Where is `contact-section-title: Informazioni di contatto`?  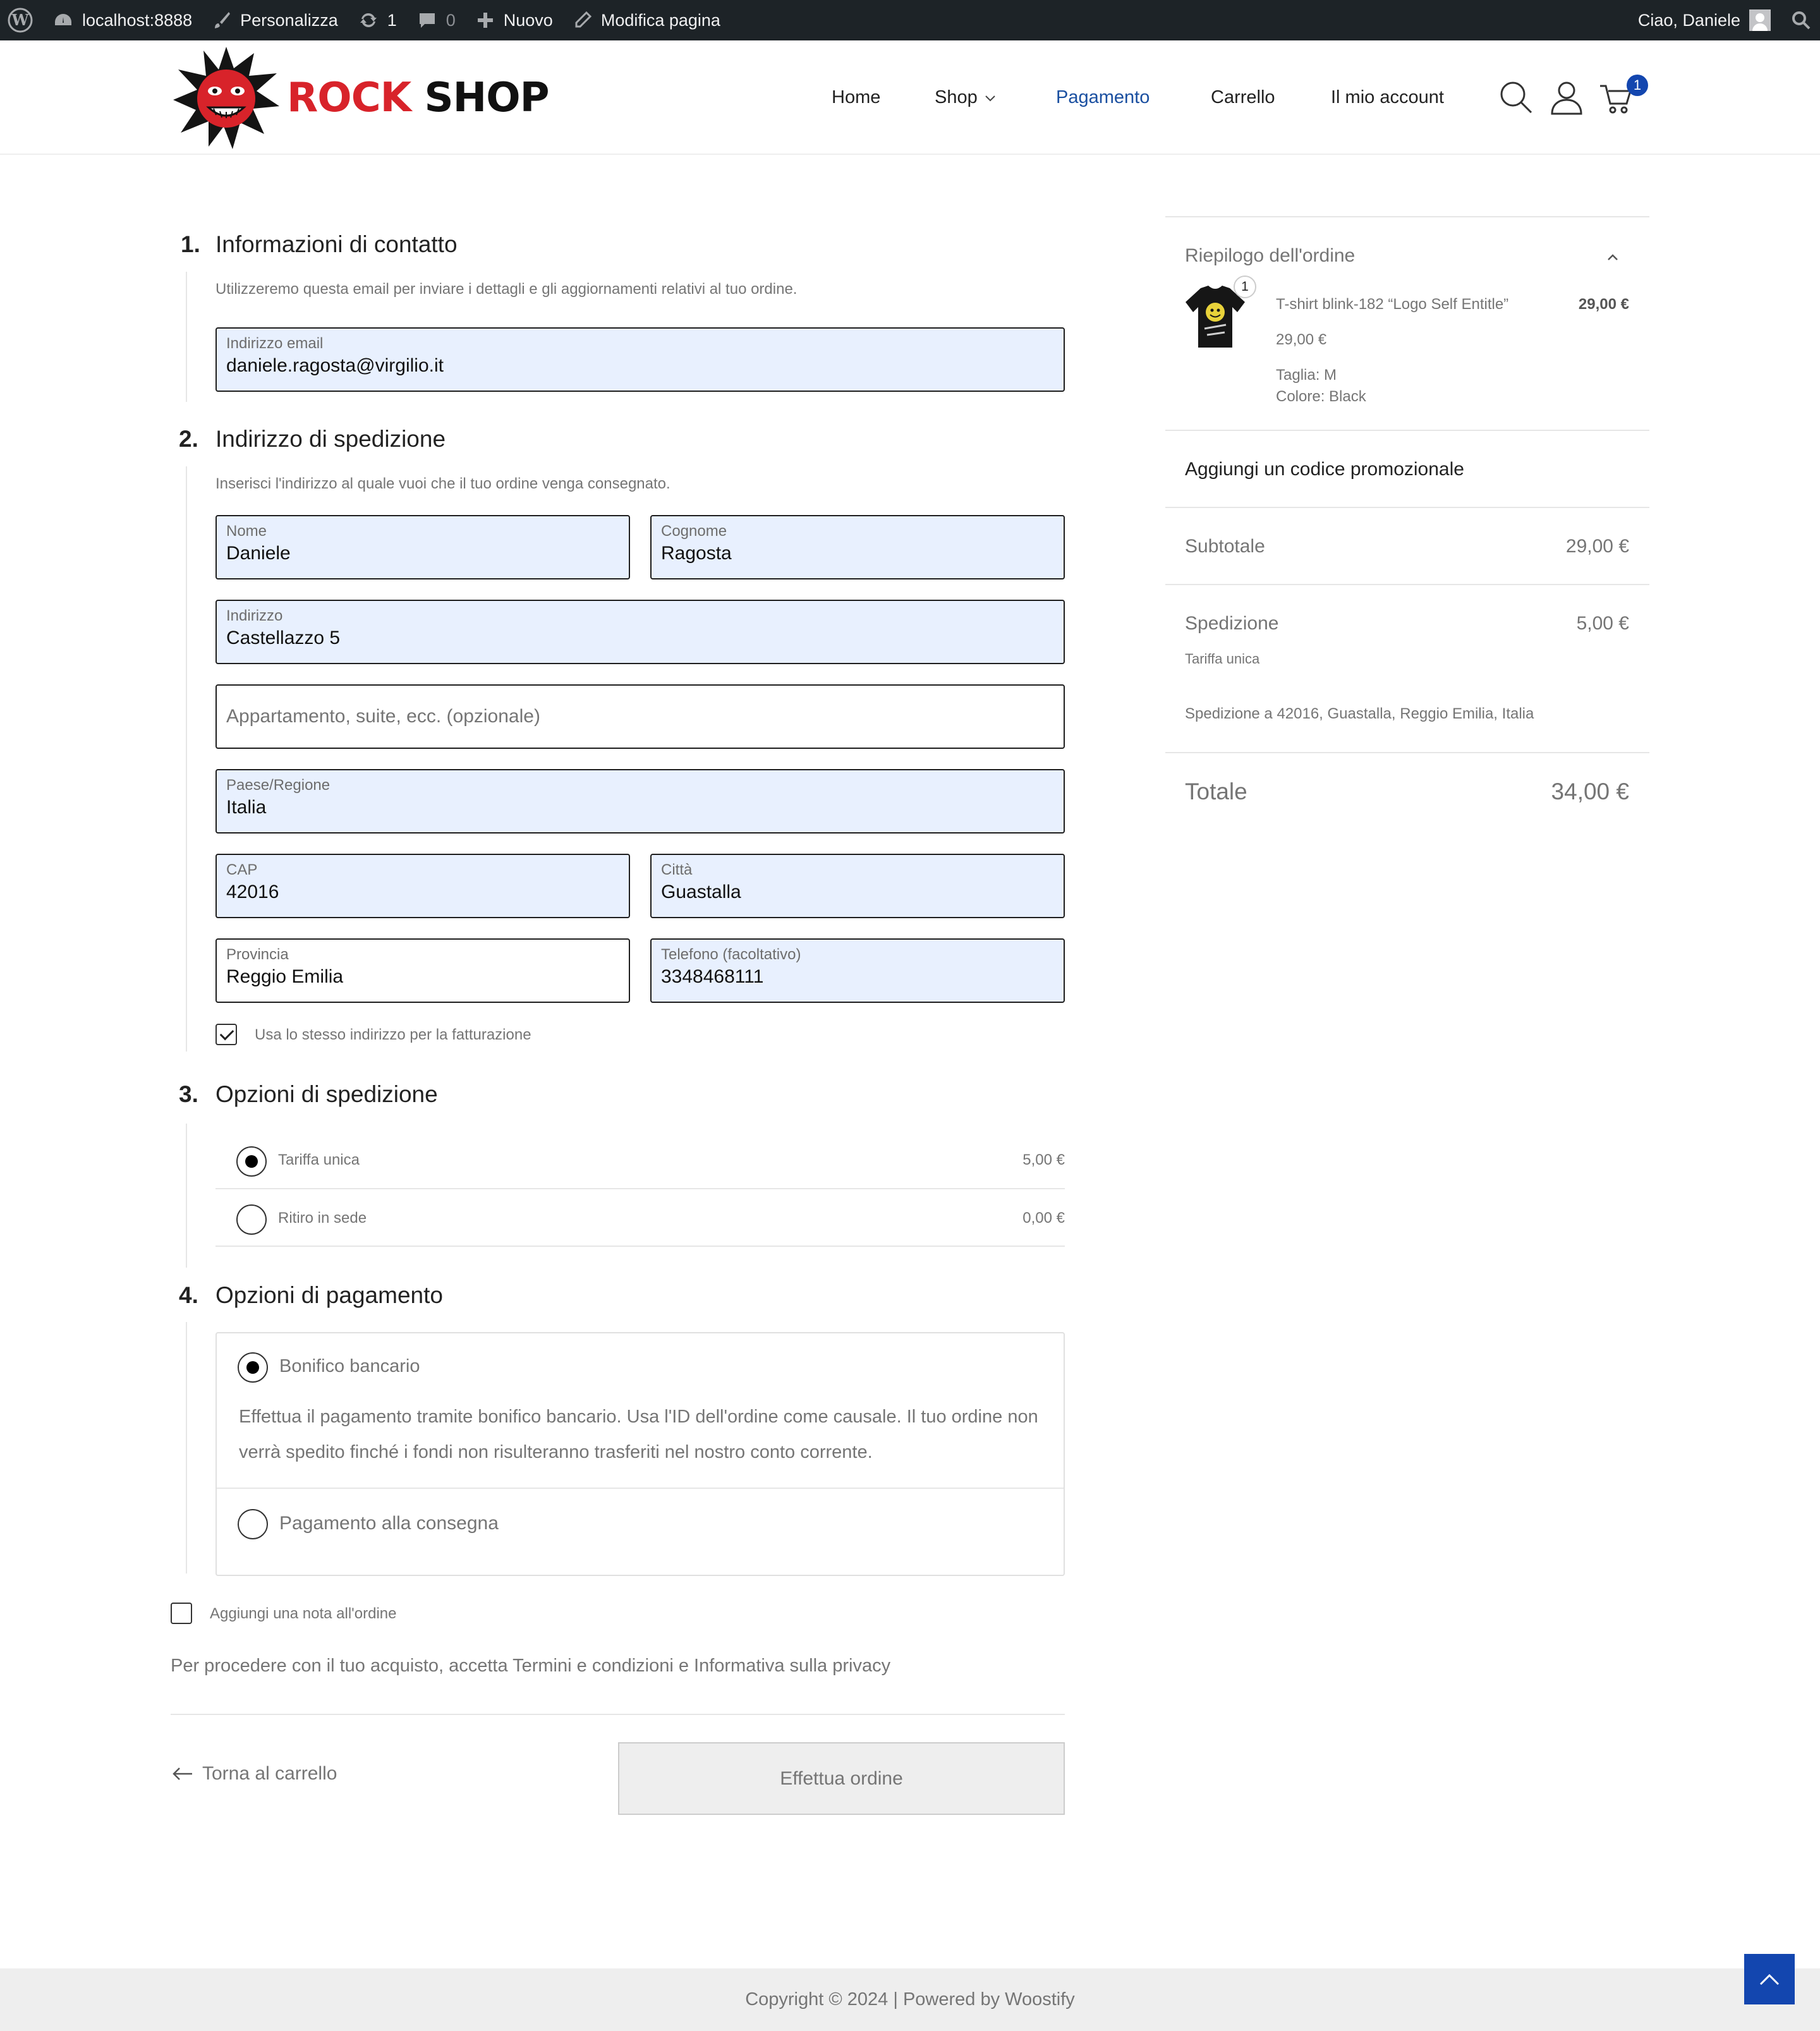
contact-section-title: Informazioni di contatto is located at coordinates (336, 244).